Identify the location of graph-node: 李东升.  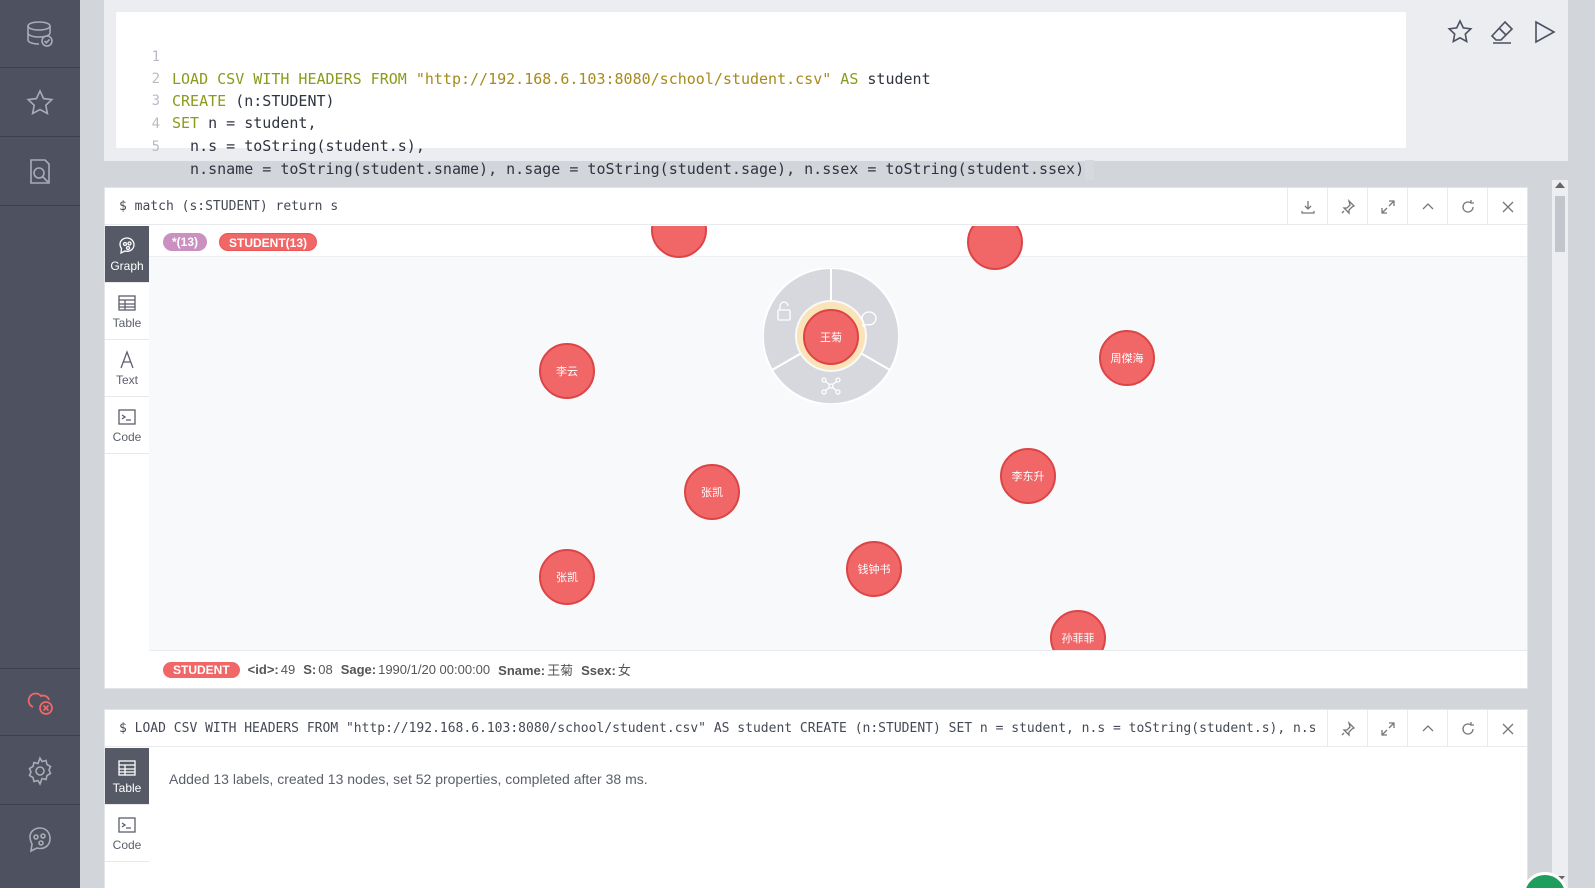
(1028, 476).